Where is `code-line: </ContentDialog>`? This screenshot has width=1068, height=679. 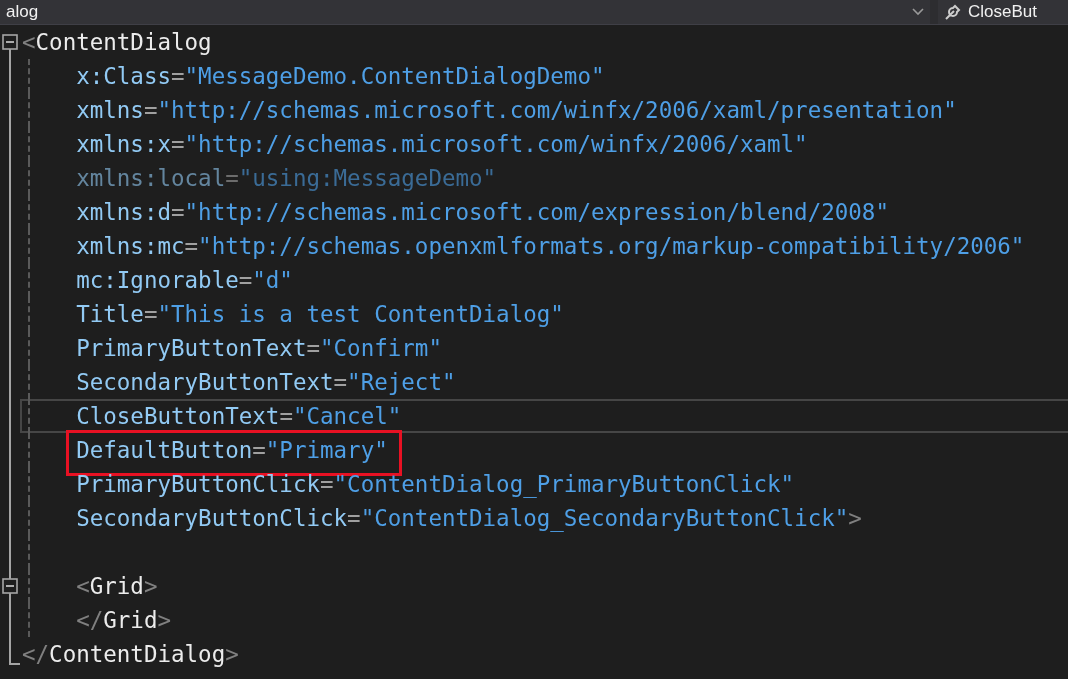 code-line: </ContentDialog> is located at coordinates (130, 654).